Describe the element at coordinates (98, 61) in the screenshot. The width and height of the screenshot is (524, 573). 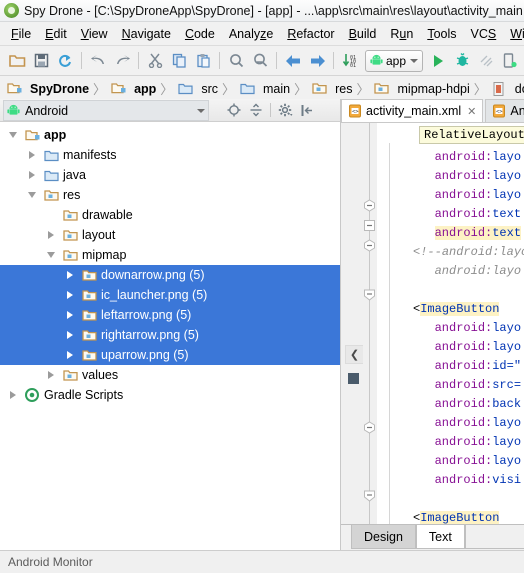
I see `undo-icon` at that location.